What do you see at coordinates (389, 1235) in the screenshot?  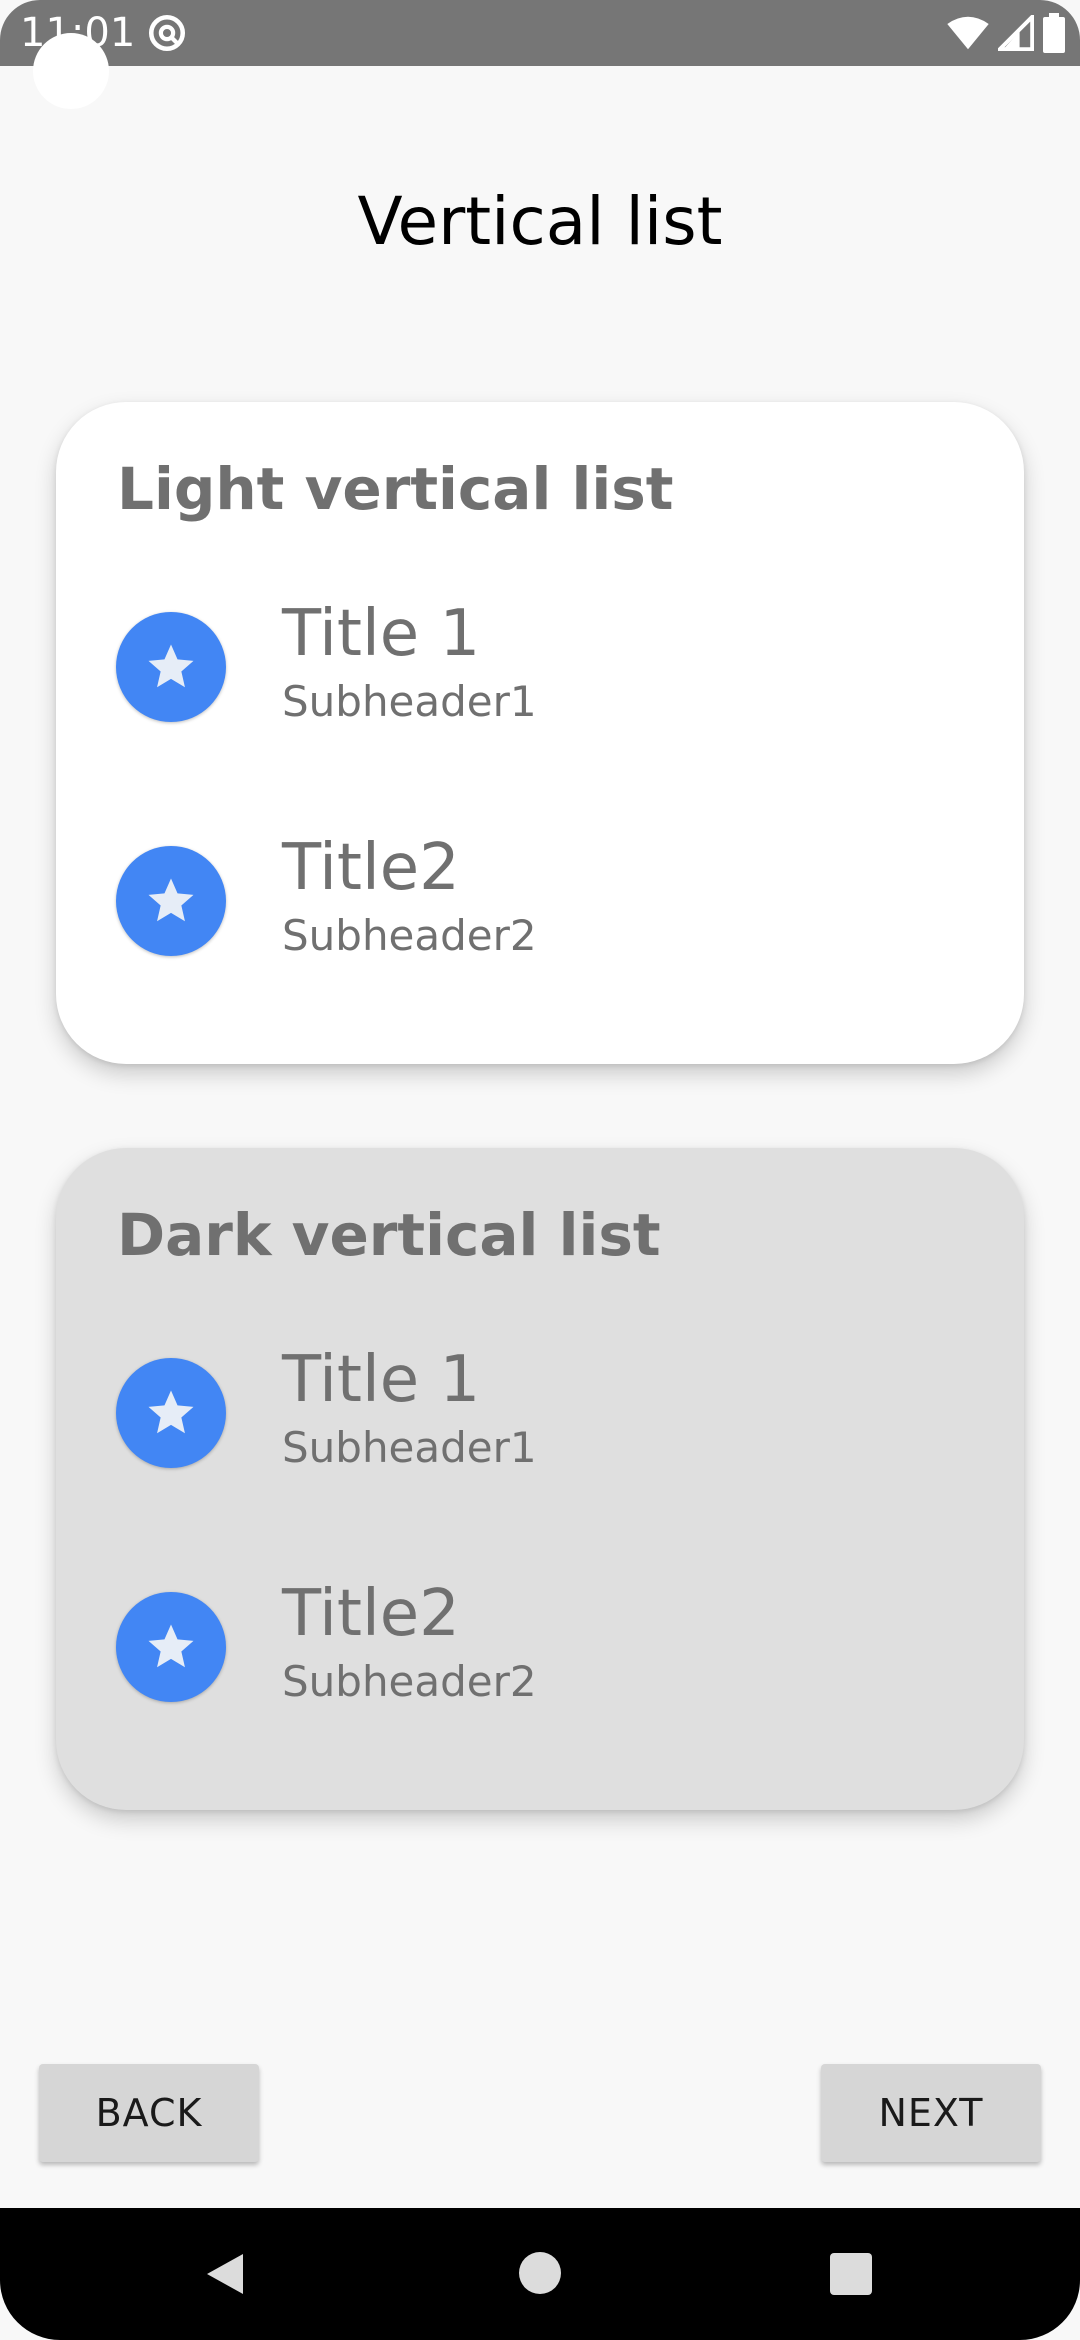 I see `card-heading: Dark vertical list` at bounding box center [389, 1235].